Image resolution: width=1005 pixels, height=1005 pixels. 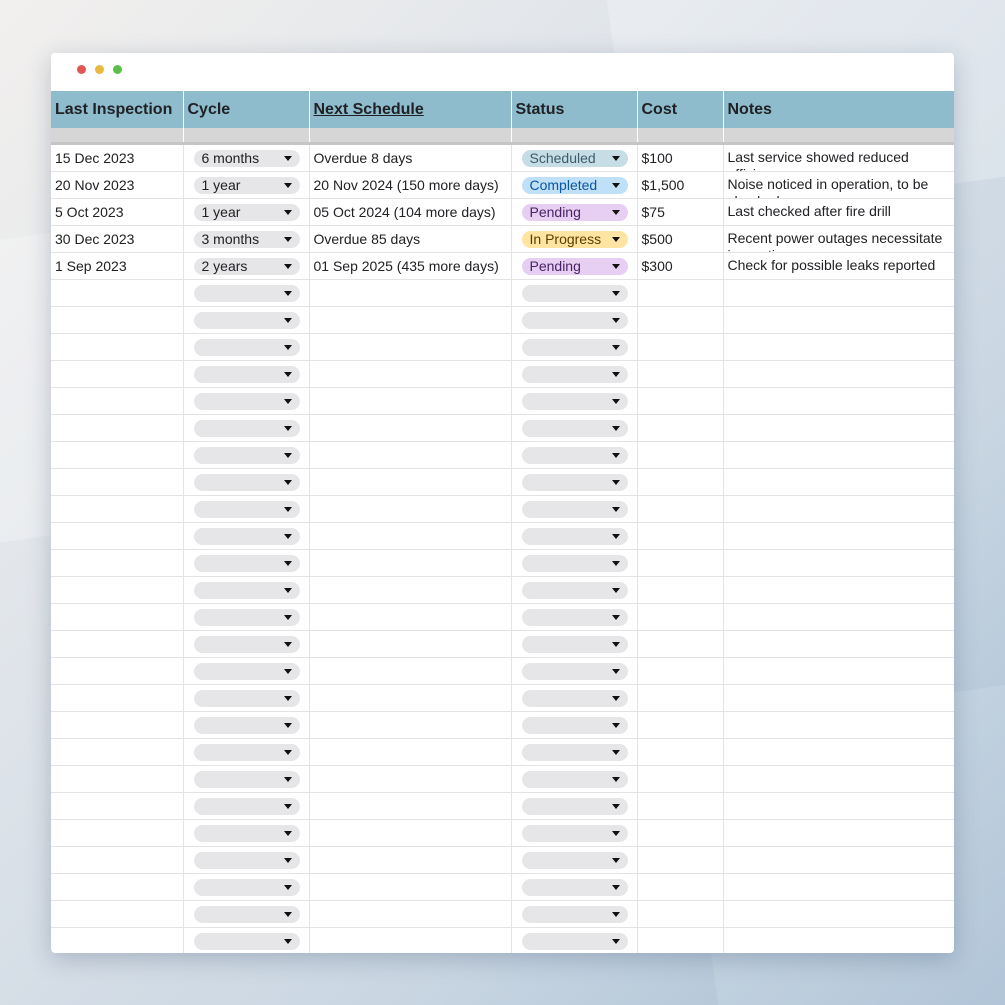 I want to click on cycle-dropdown: 3 months, so click(x=246, y=239).